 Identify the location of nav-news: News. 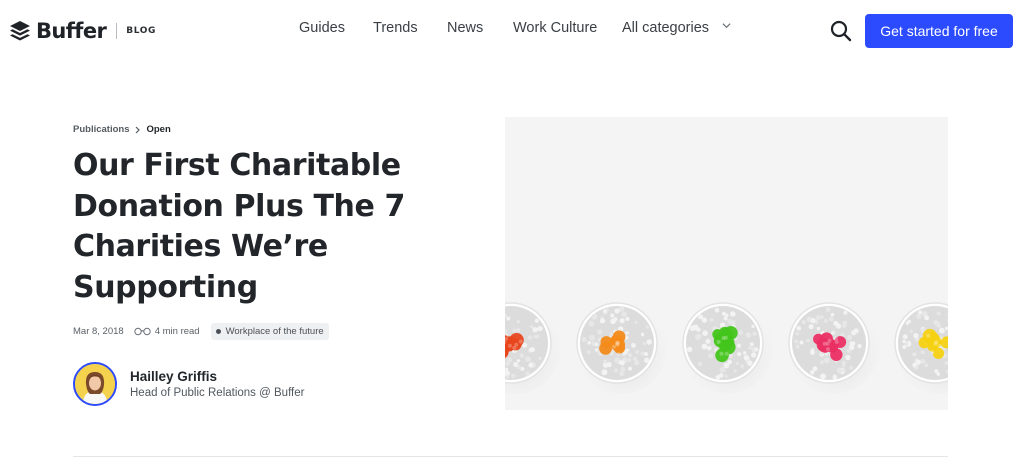
(465, 28).